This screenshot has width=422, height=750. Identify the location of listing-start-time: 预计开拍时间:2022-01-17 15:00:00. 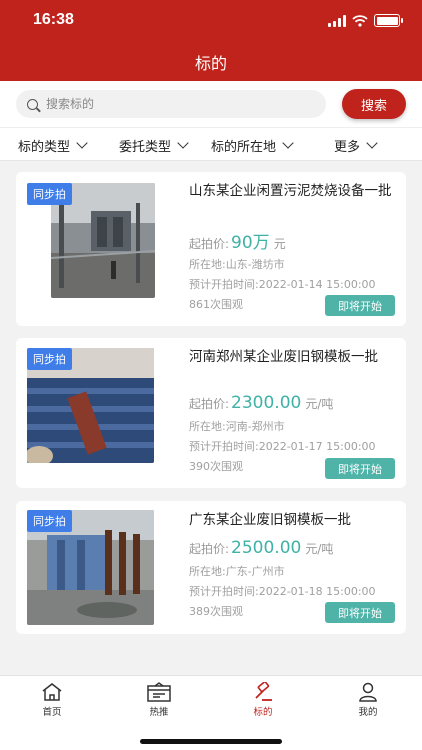
(282, 446).